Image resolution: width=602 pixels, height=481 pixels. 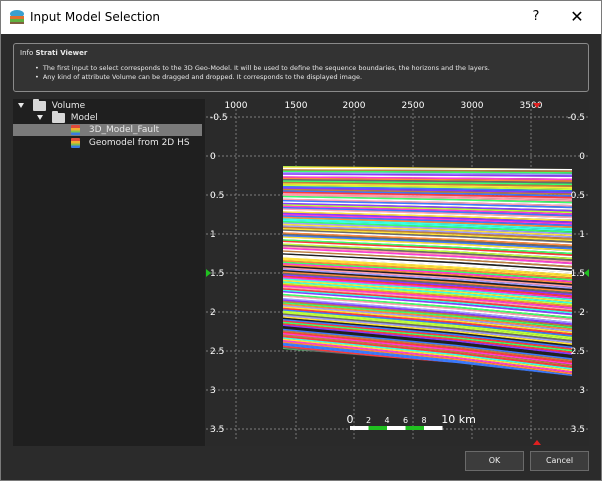 I want to click on y-tick-label-left: 2.5, so click(x=217, y=352).